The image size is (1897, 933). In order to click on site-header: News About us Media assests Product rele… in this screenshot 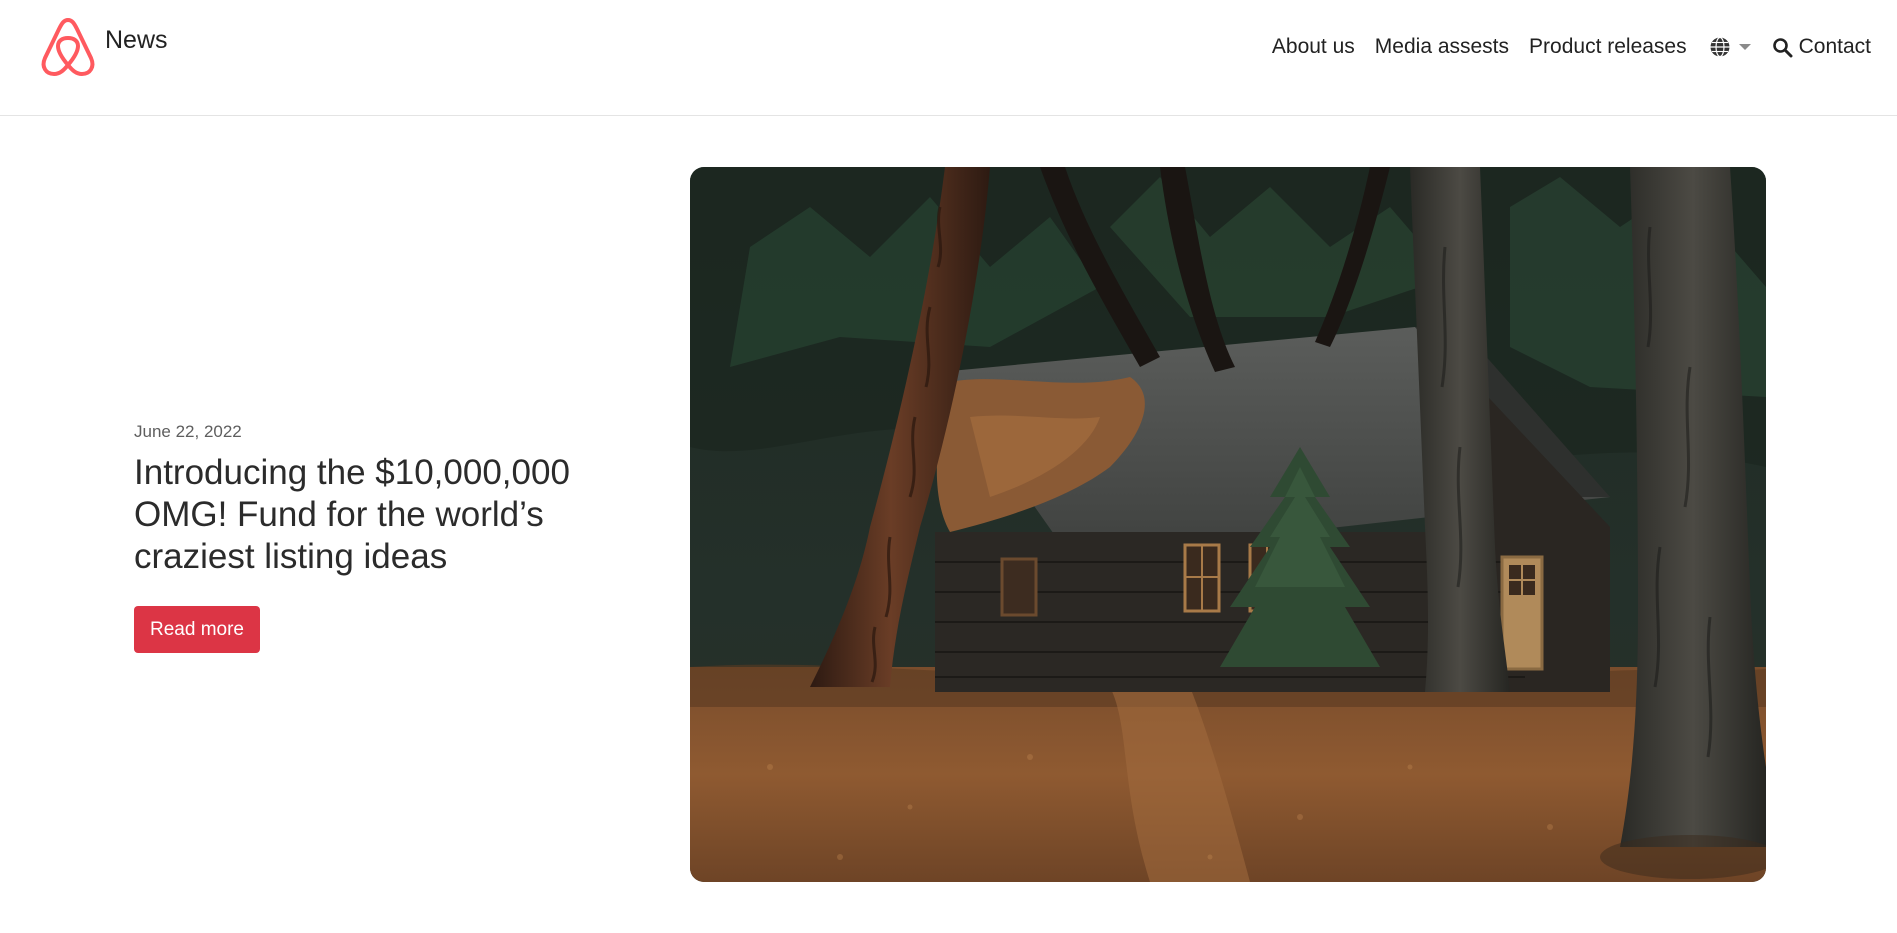, I will do `click(948, 58)`.